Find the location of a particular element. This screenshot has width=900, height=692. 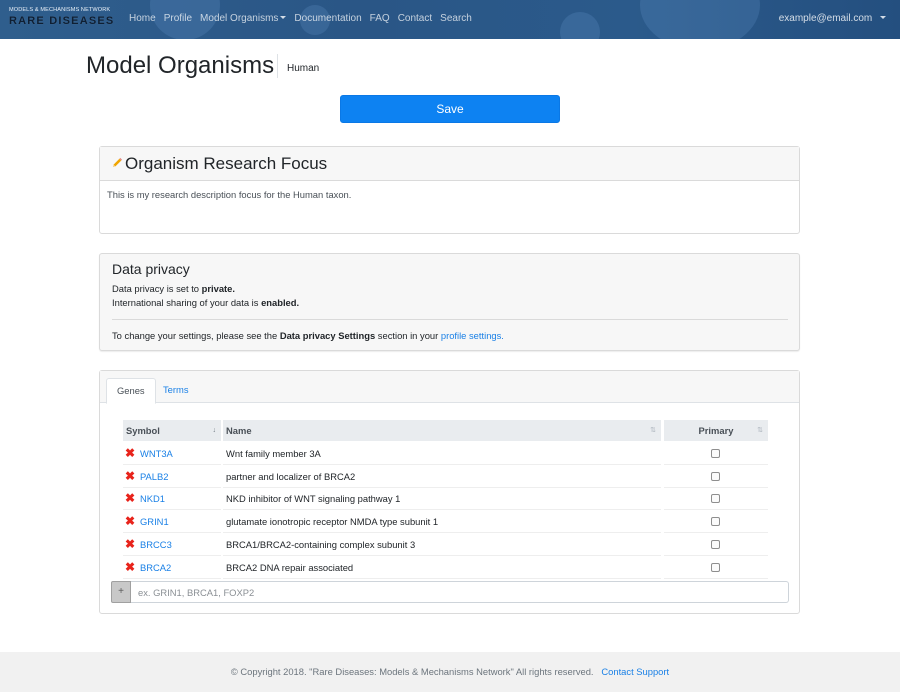

profile-settings-link: profile settings. is located at coordinates (472, 335).